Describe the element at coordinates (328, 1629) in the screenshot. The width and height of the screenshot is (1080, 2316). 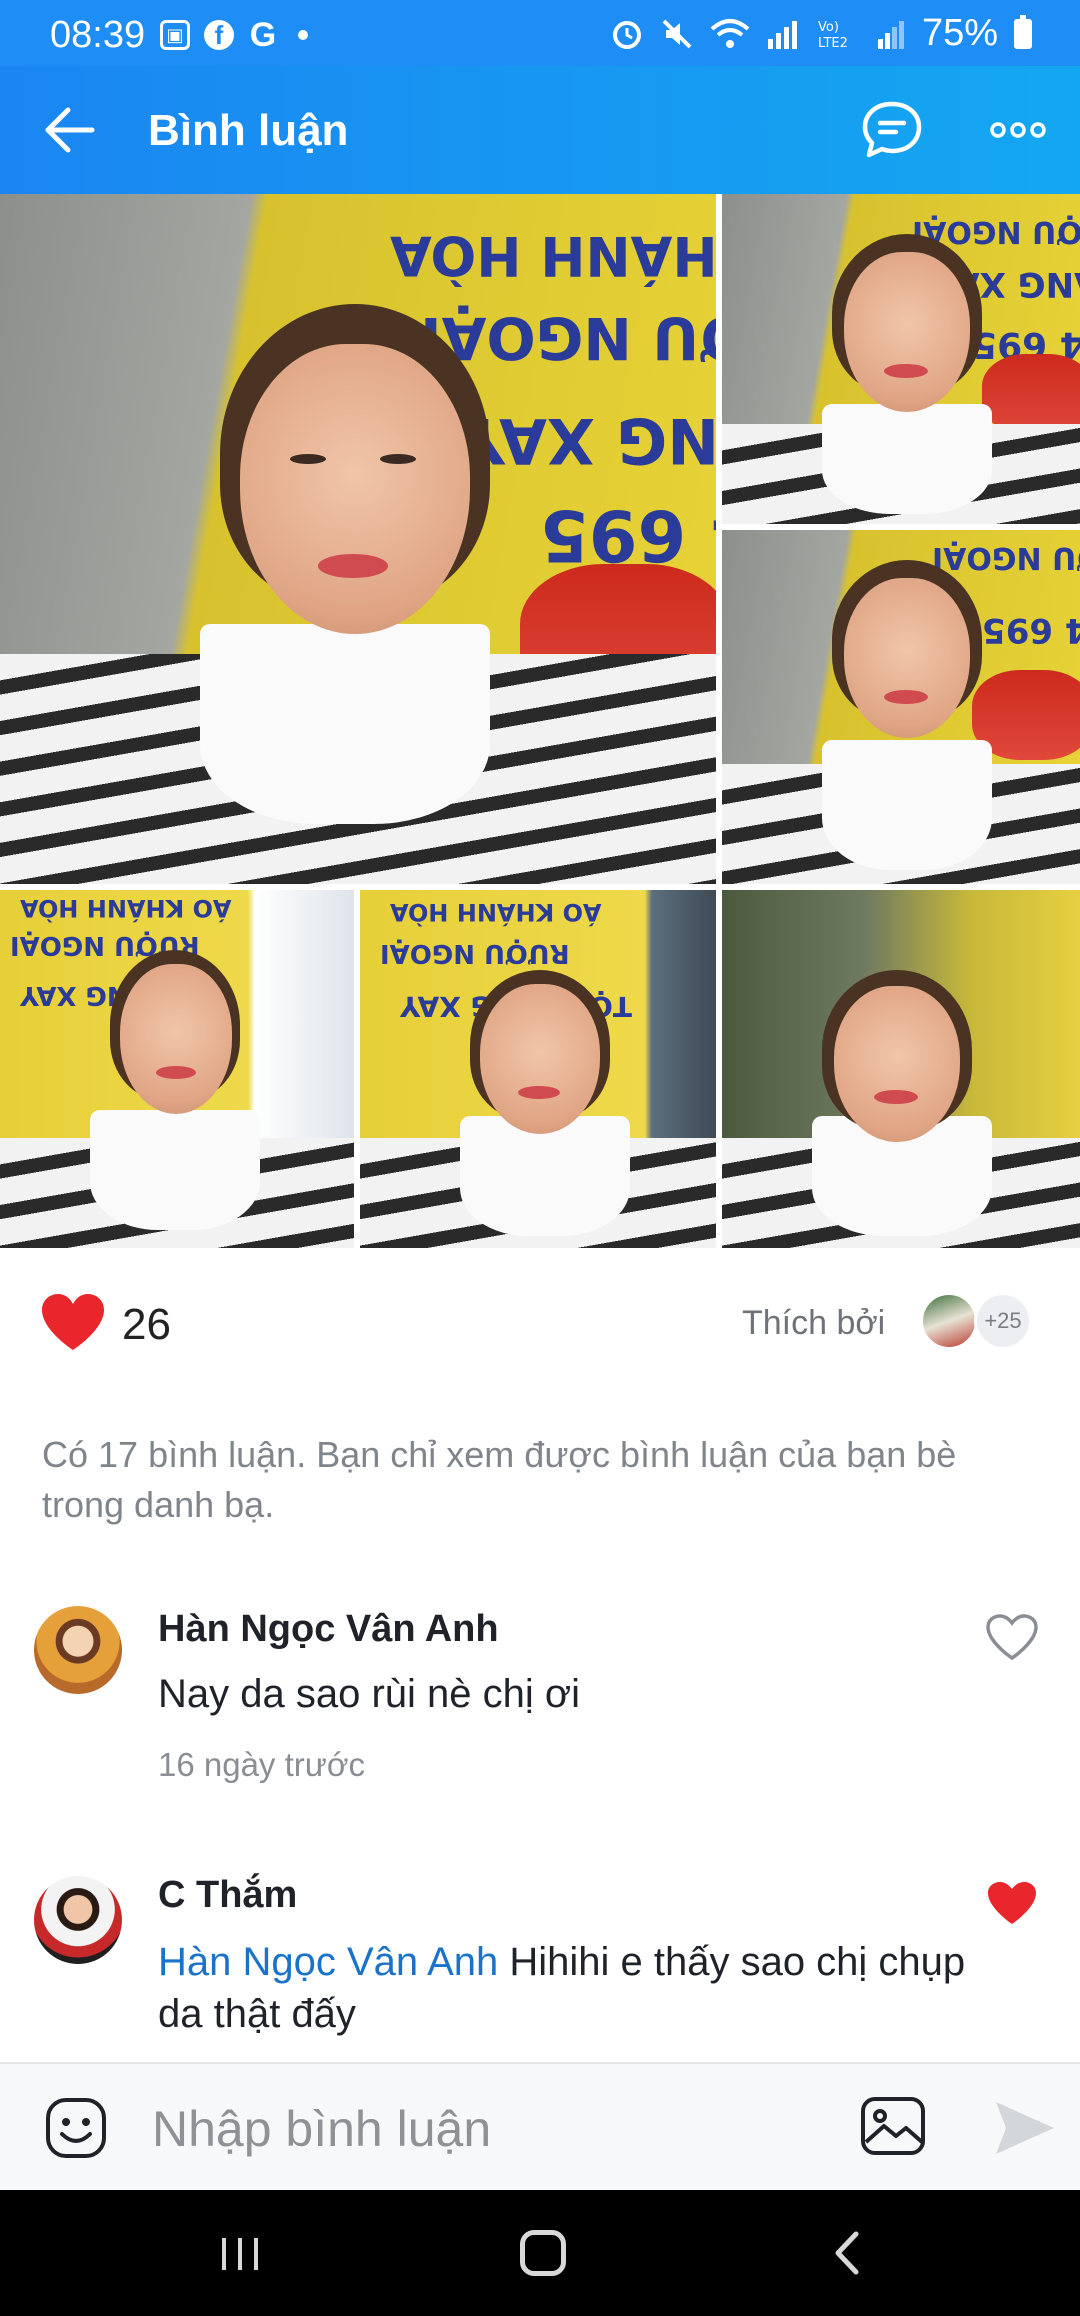
I see `comment-author: Hàn Ngọc Vân Anh` at that location.